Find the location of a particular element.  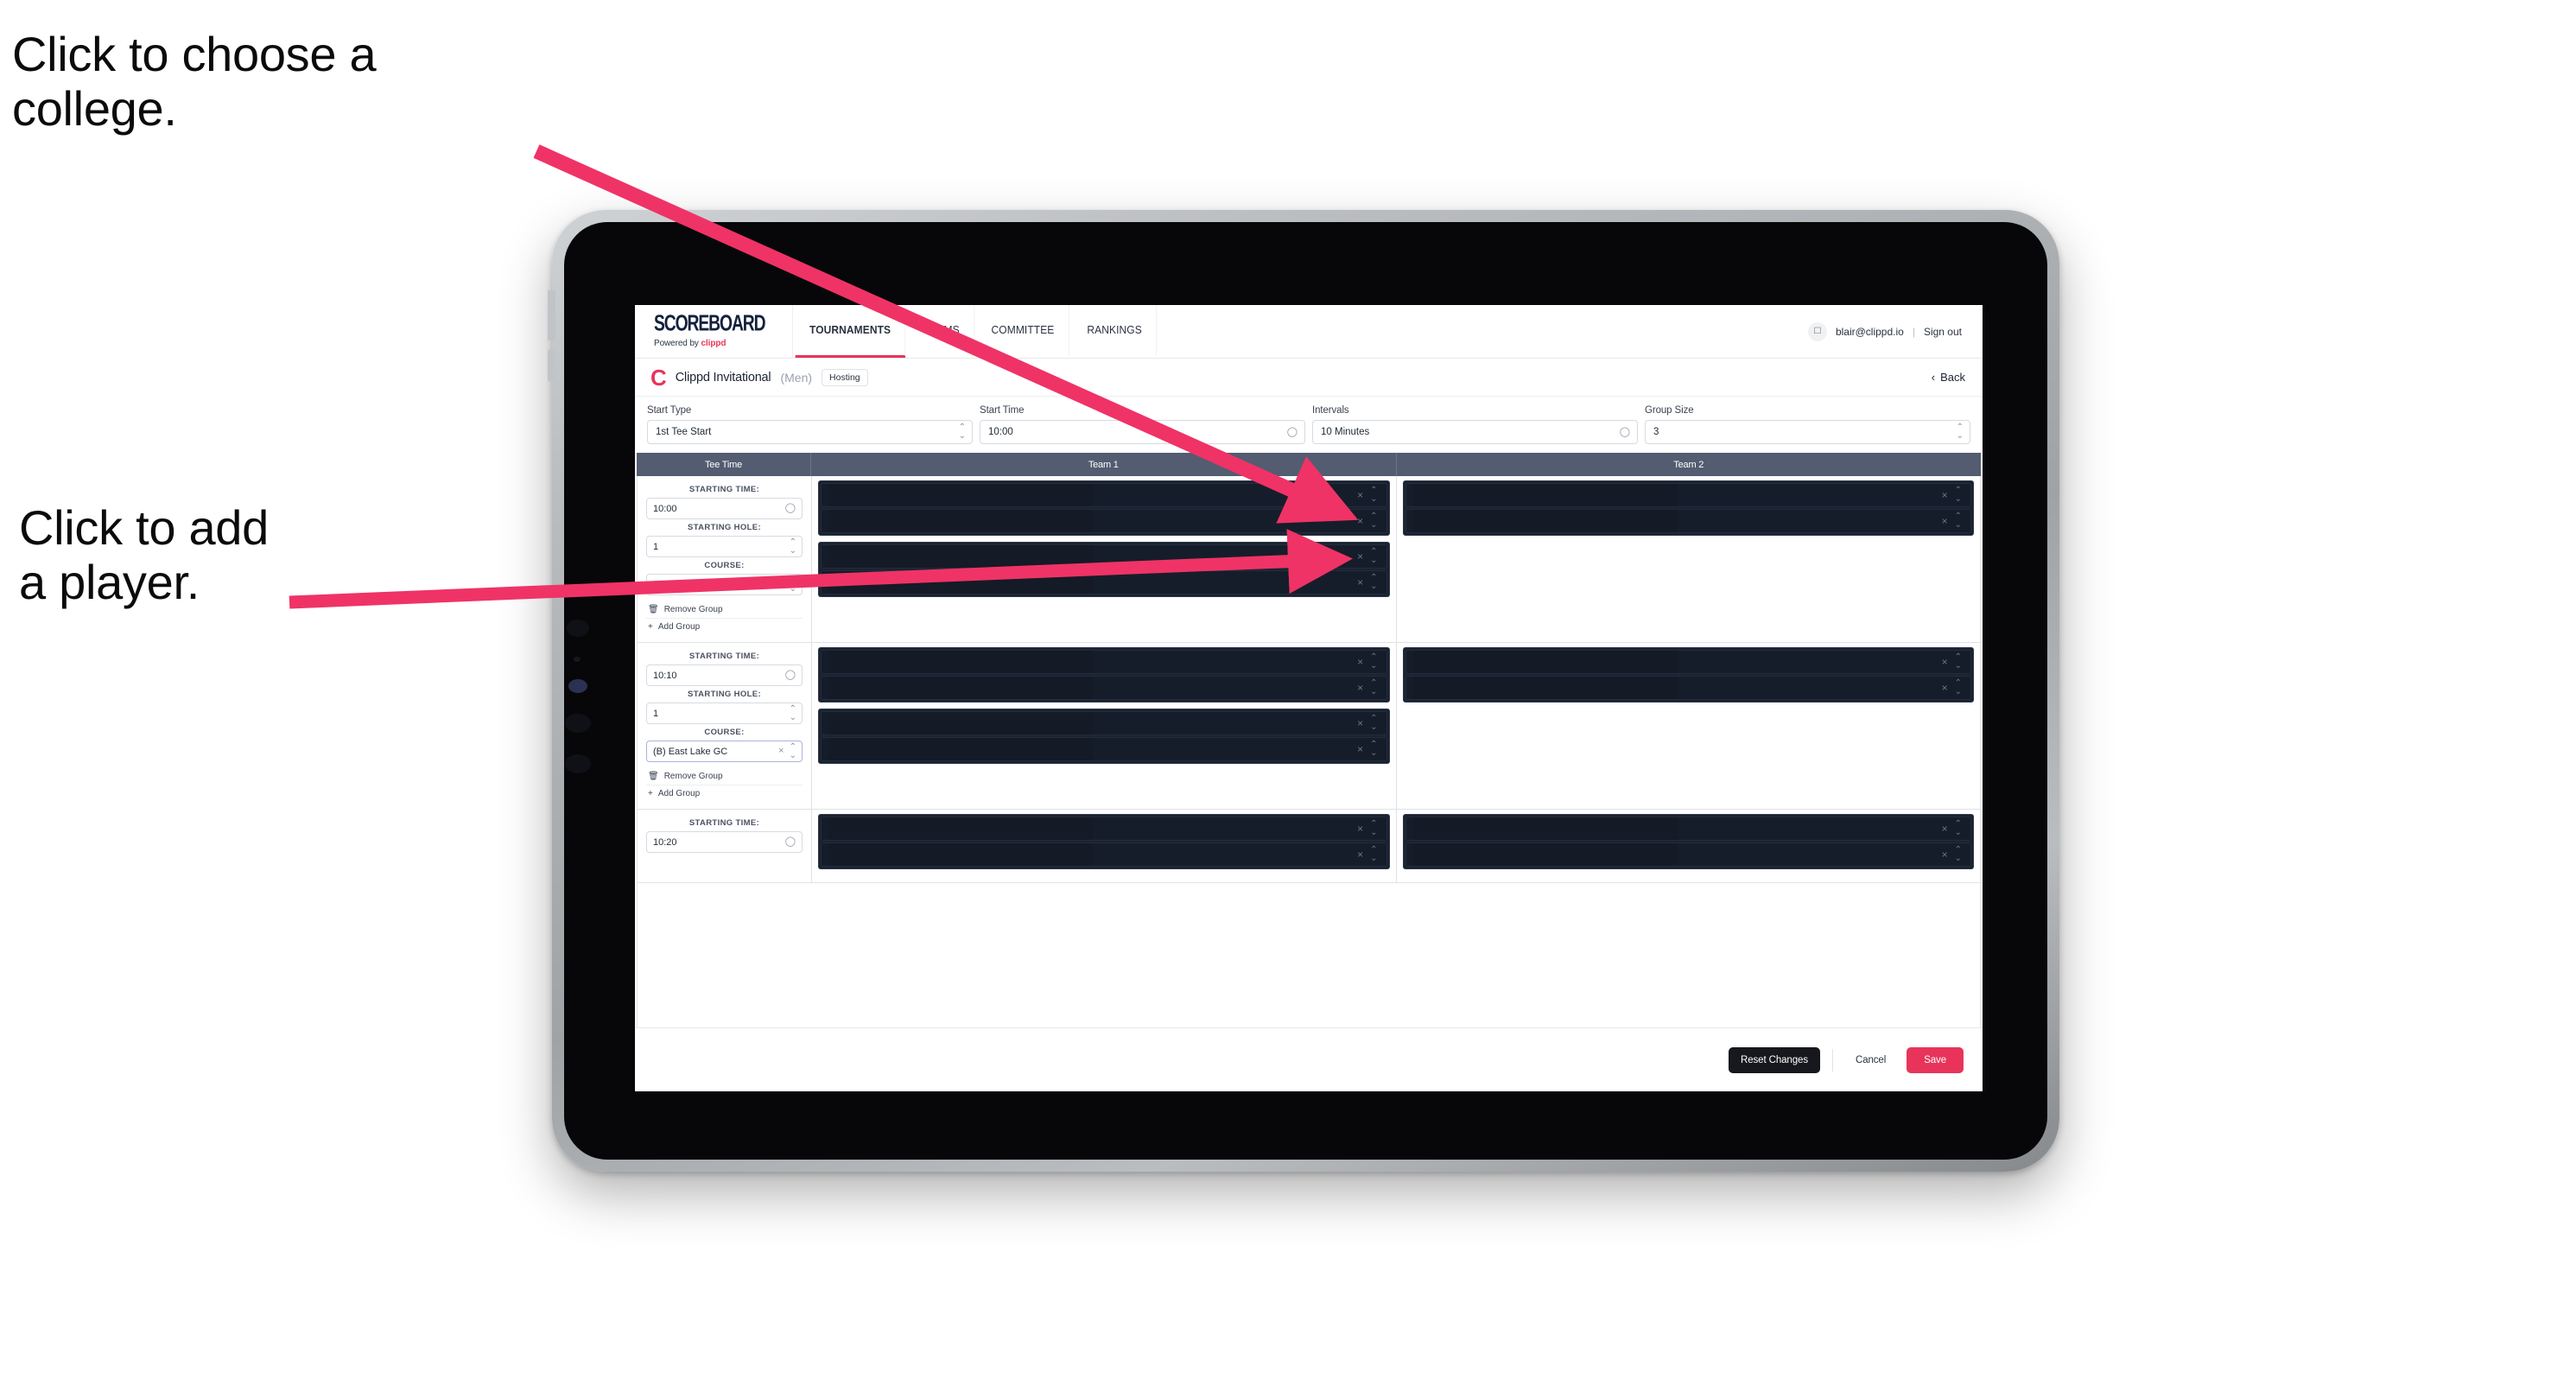

team-1-cell: × ⌃ ⌄ × ⌃ ⌄ × ⌃ ⌄ × ⌃ ⌄ is located at coordinates (1104, 559).